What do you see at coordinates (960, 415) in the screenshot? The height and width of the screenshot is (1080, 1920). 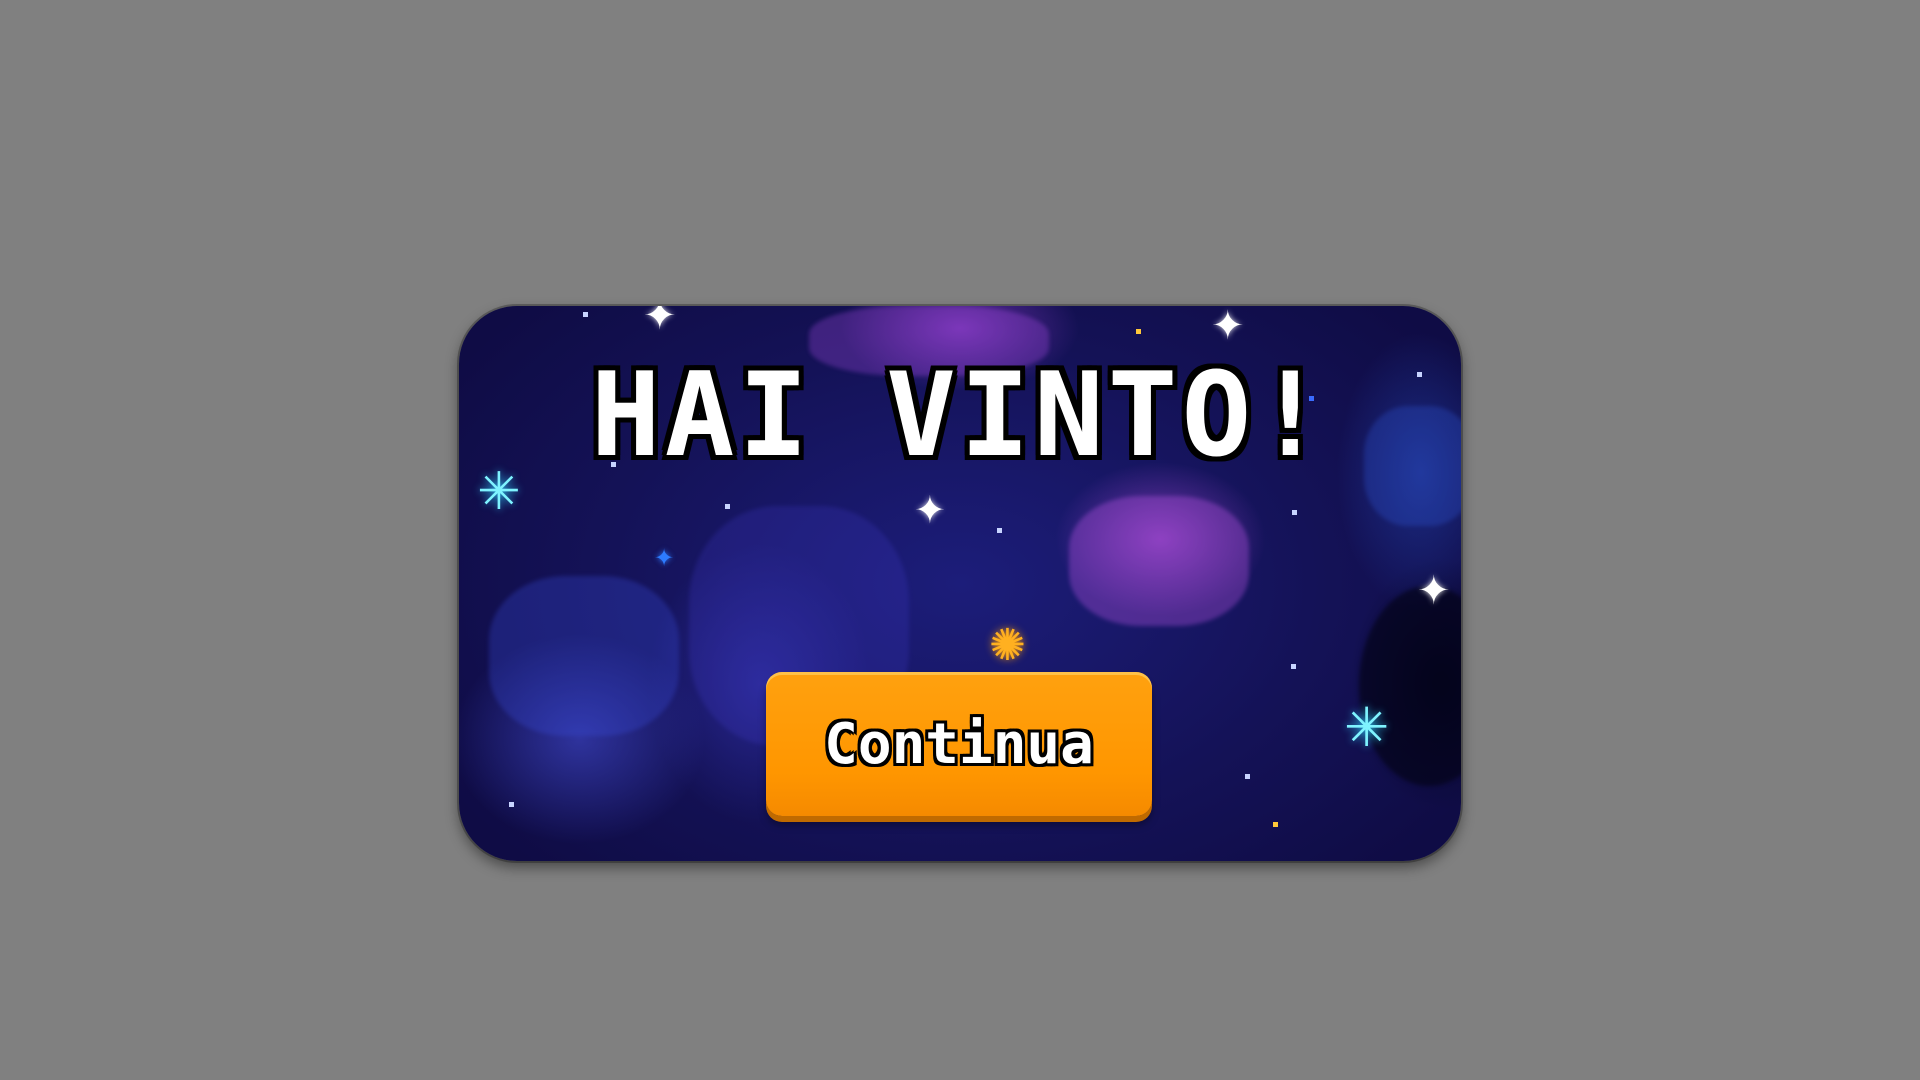 I see `victory-title: HAI VINTO!` at bounding box center [960, 415].